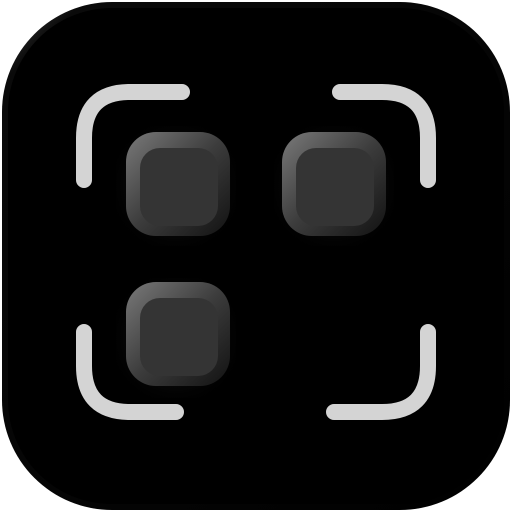  I want to click on scan-square-top-right, so click(334, 186).